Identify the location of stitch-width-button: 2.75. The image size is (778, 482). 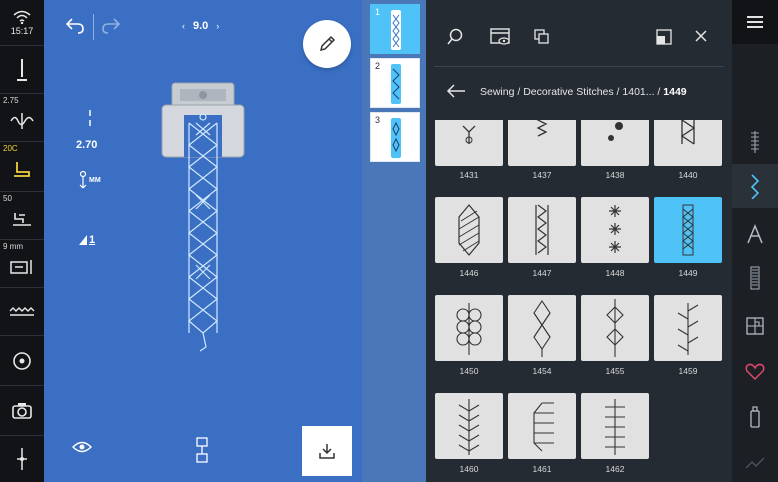
(22, 118).